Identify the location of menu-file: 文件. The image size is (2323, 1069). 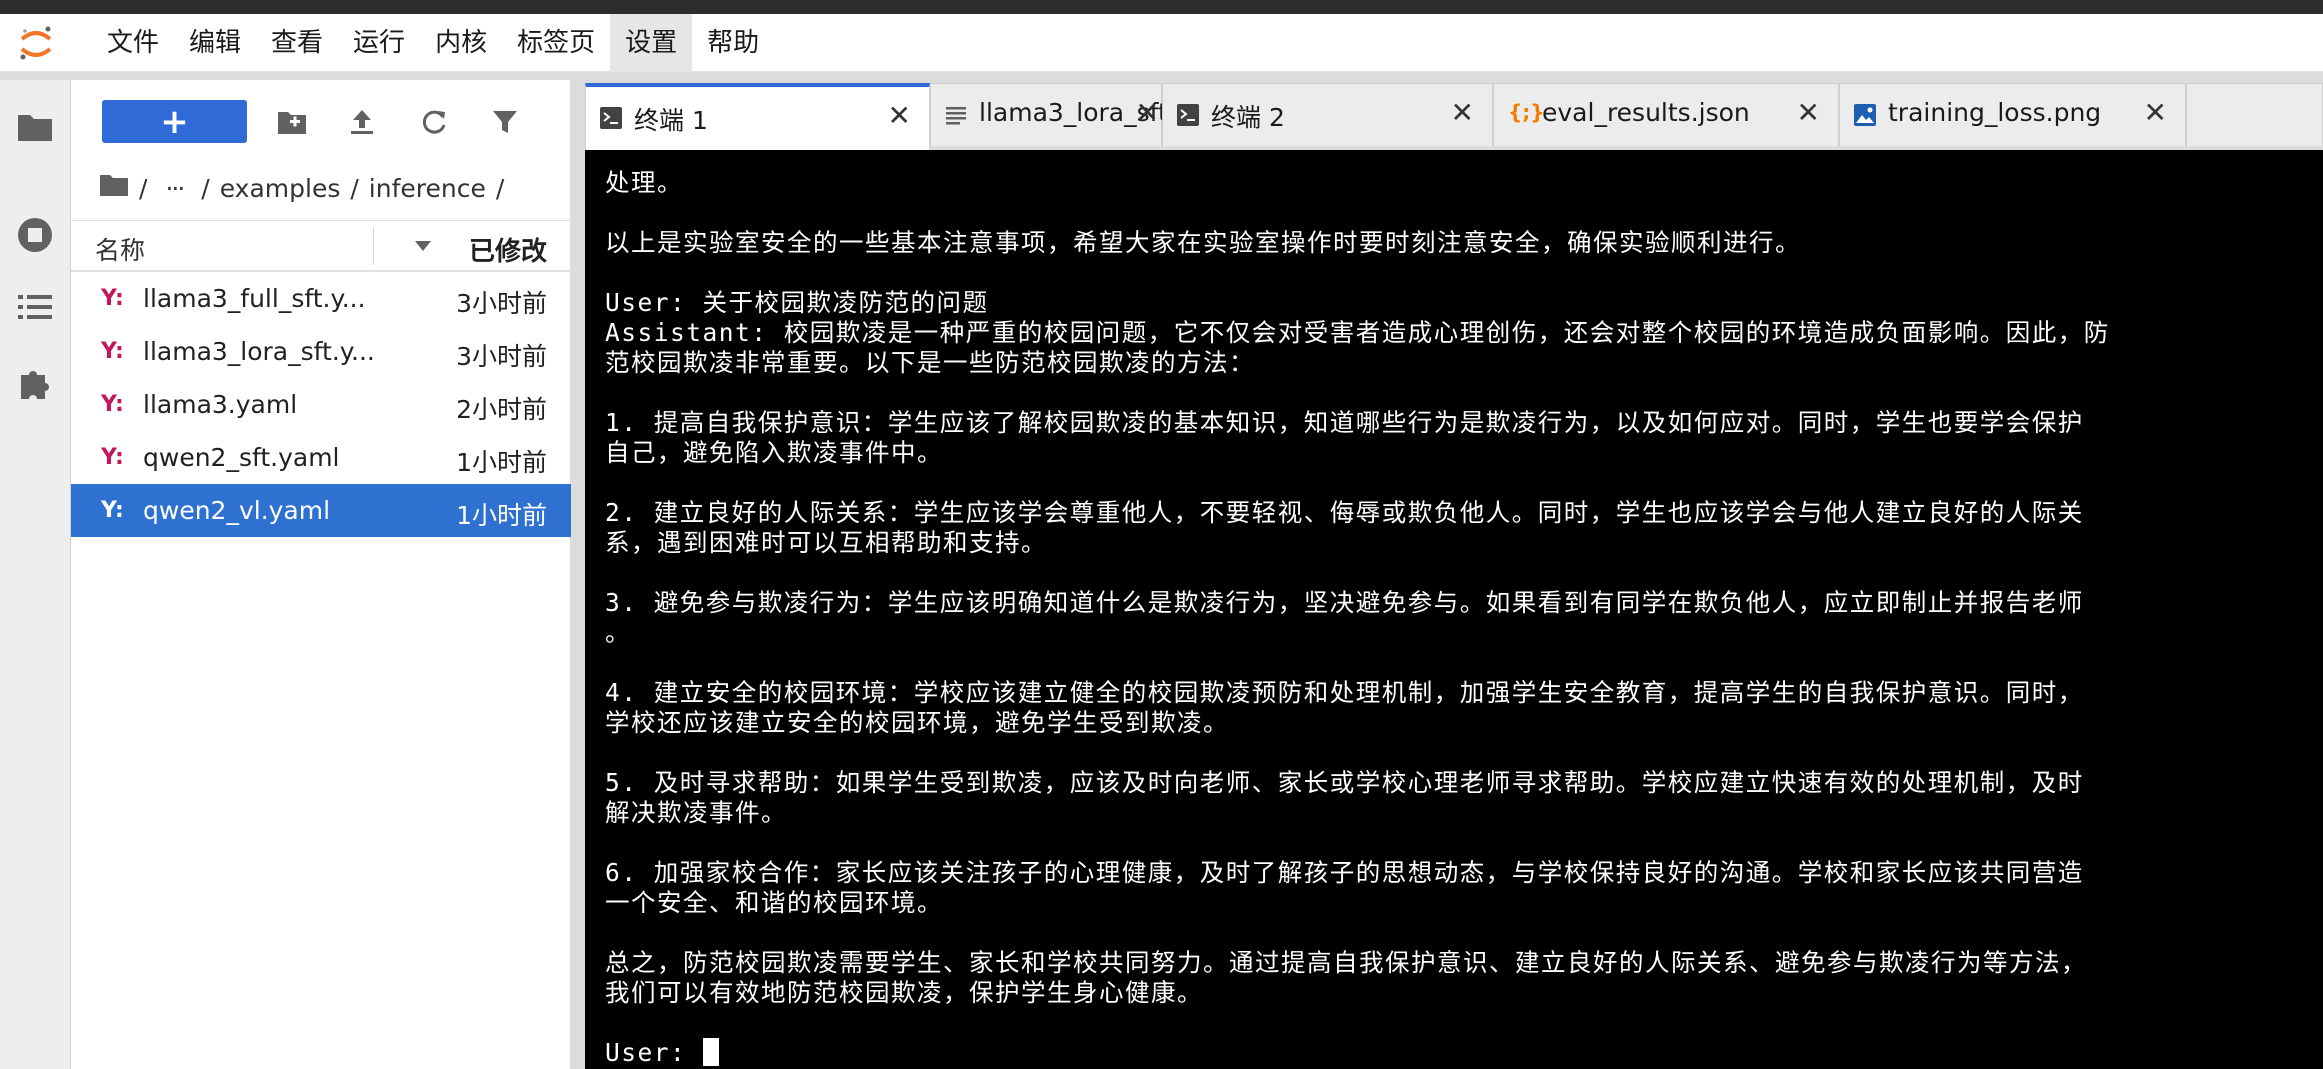
(133, 43).